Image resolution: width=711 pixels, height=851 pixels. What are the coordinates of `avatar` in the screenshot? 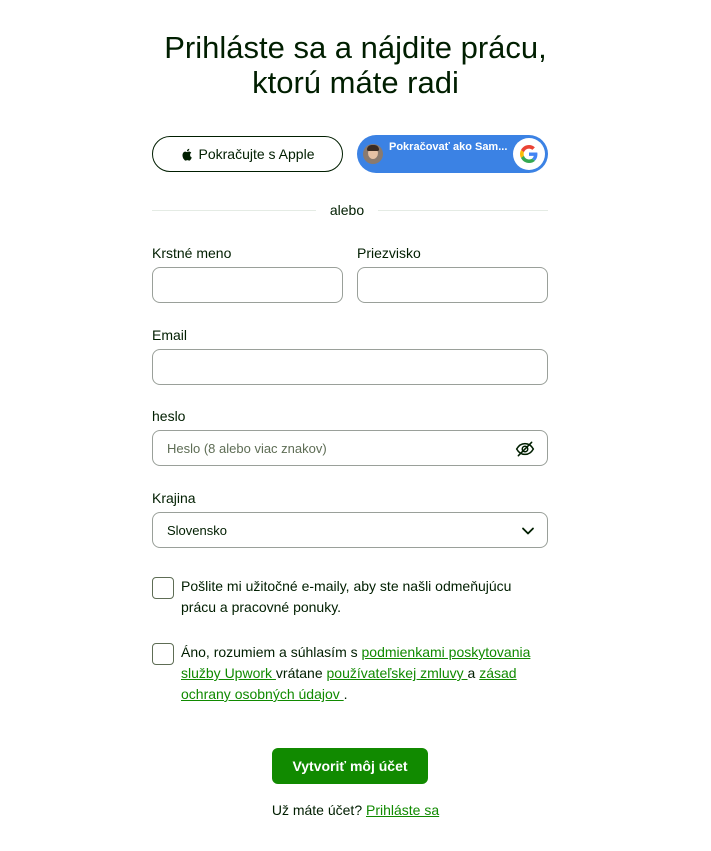 It's located at (373, 154).